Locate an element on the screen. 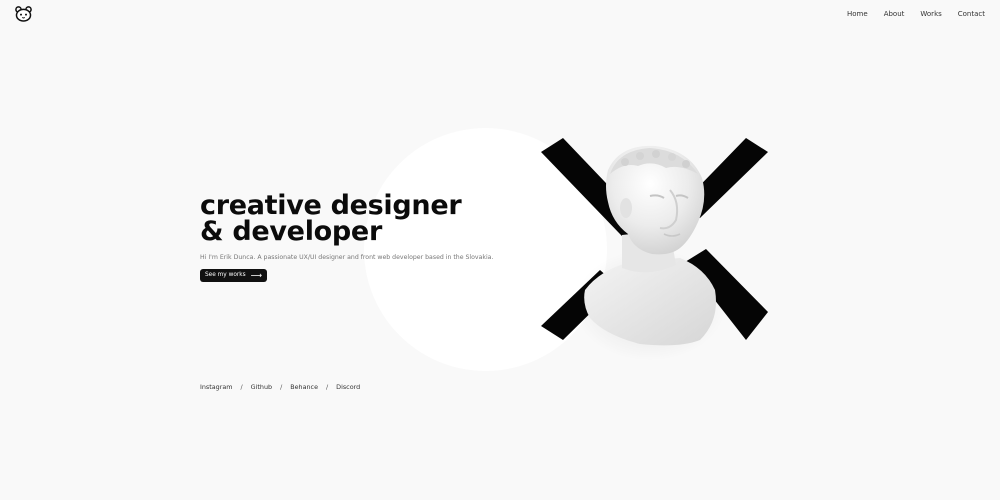 This screenshot has width=1000, height=500. social-links: Instagram / Github / Behance / Discord is located at coordinates (280, 387).